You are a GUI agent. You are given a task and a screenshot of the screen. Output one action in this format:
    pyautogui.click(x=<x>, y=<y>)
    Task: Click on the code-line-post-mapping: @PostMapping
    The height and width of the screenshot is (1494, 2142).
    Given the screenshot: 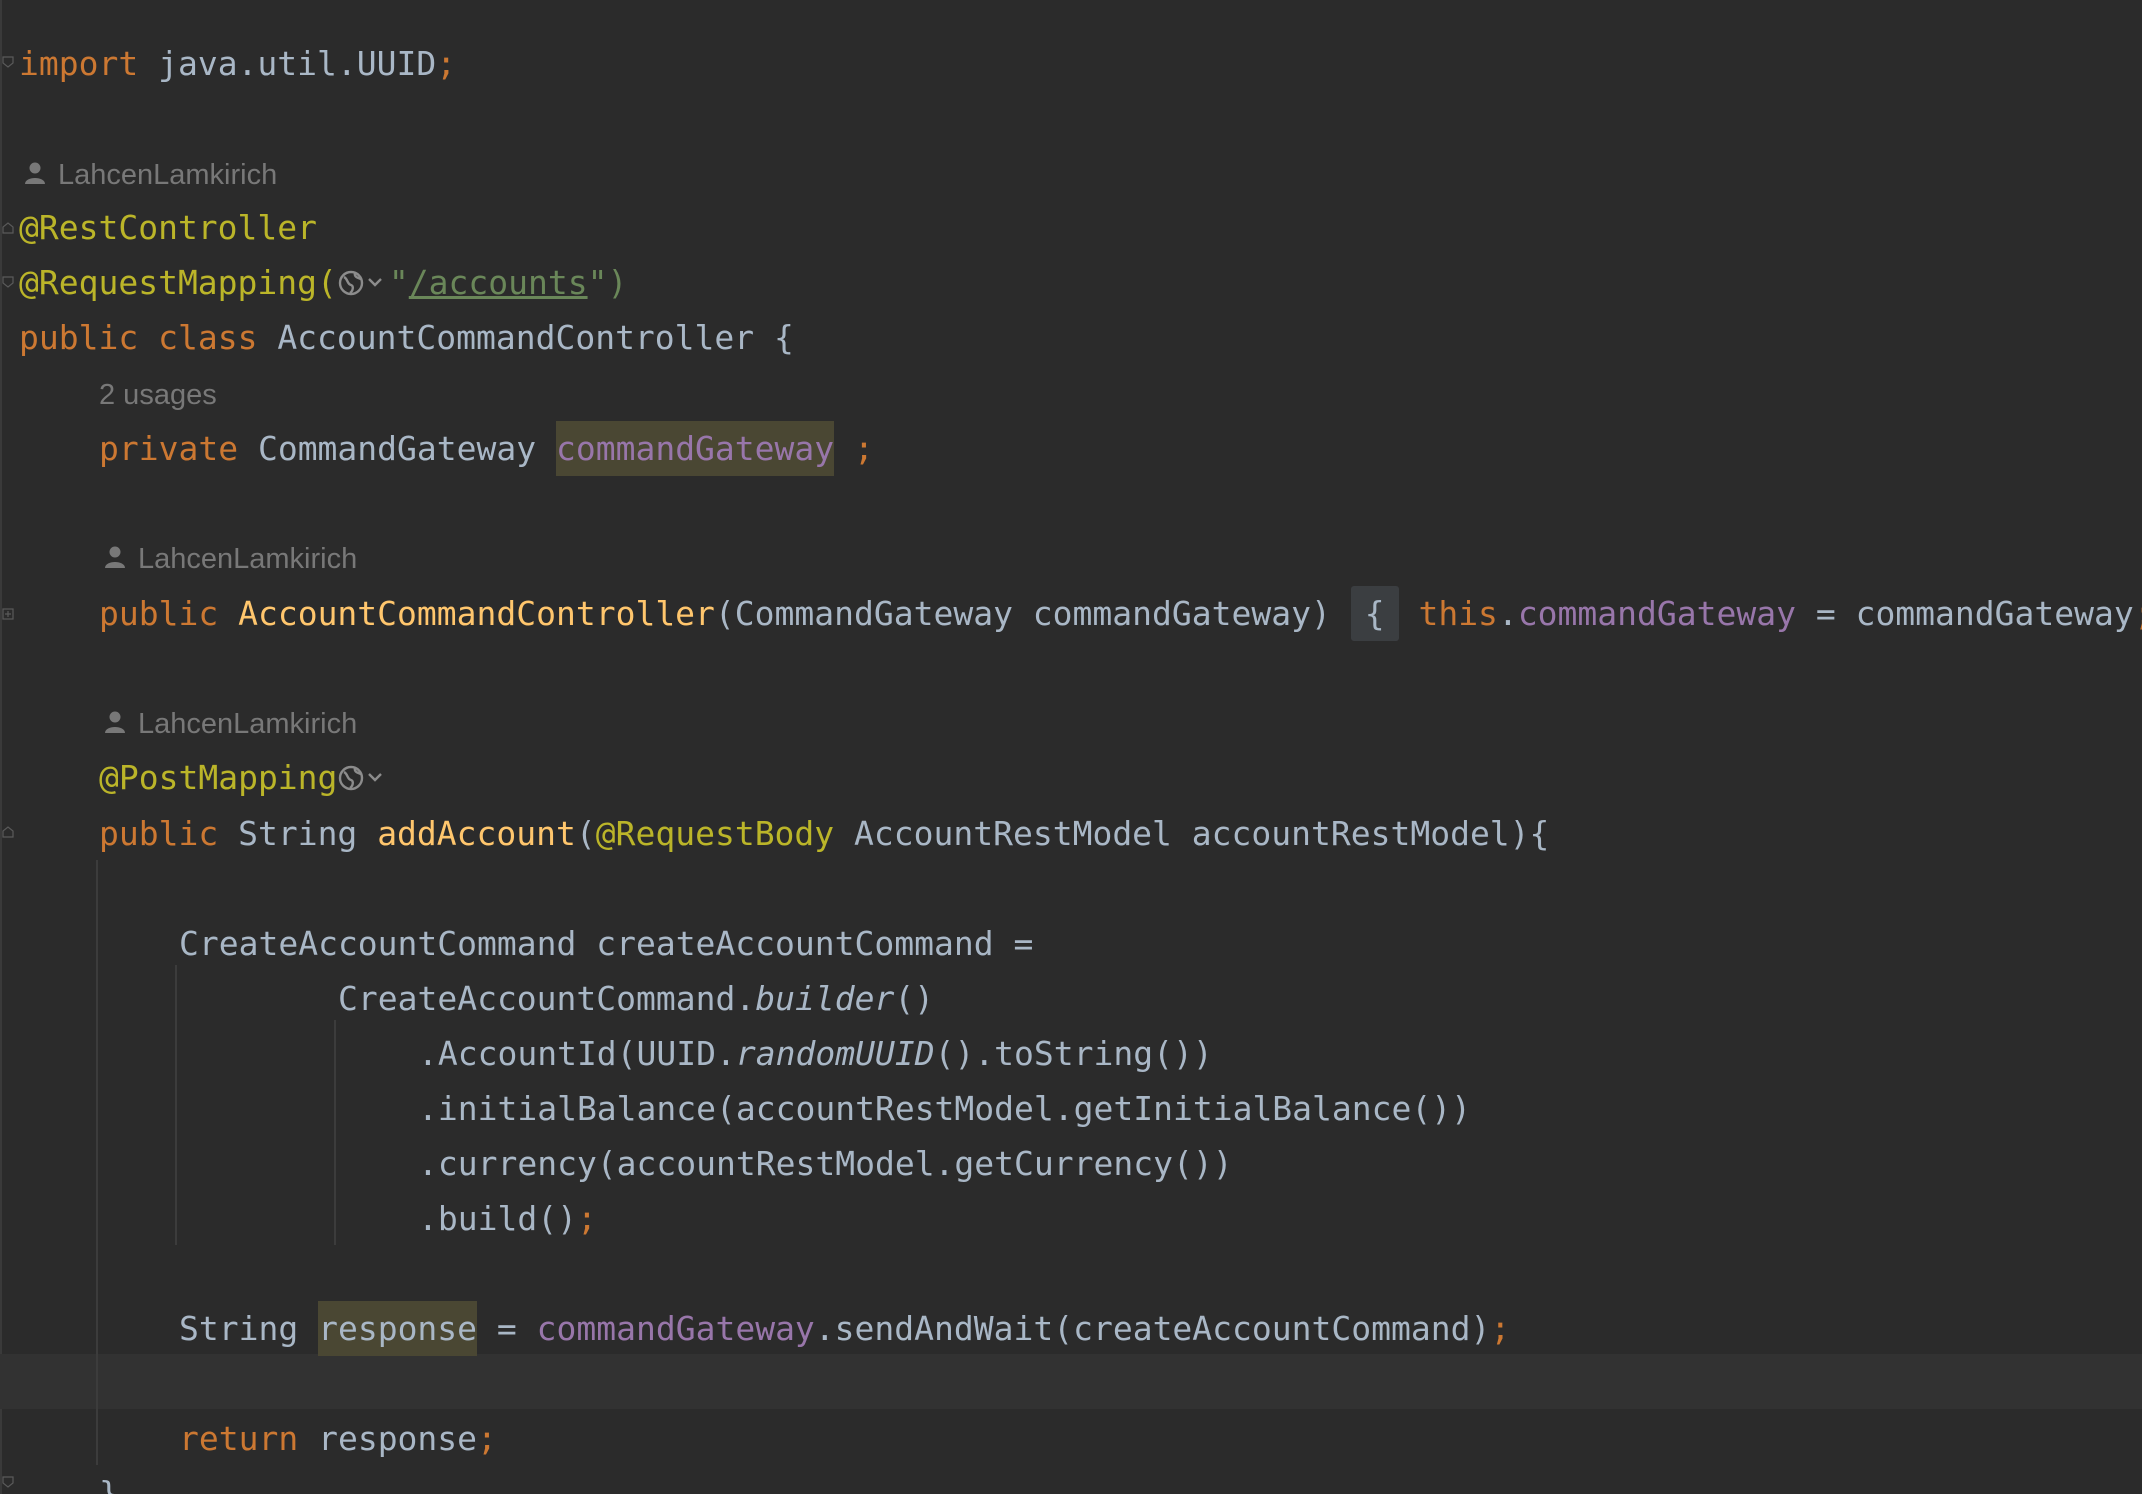 What is the action you would take?
    pyautogui.click(x=244, y=777)
    